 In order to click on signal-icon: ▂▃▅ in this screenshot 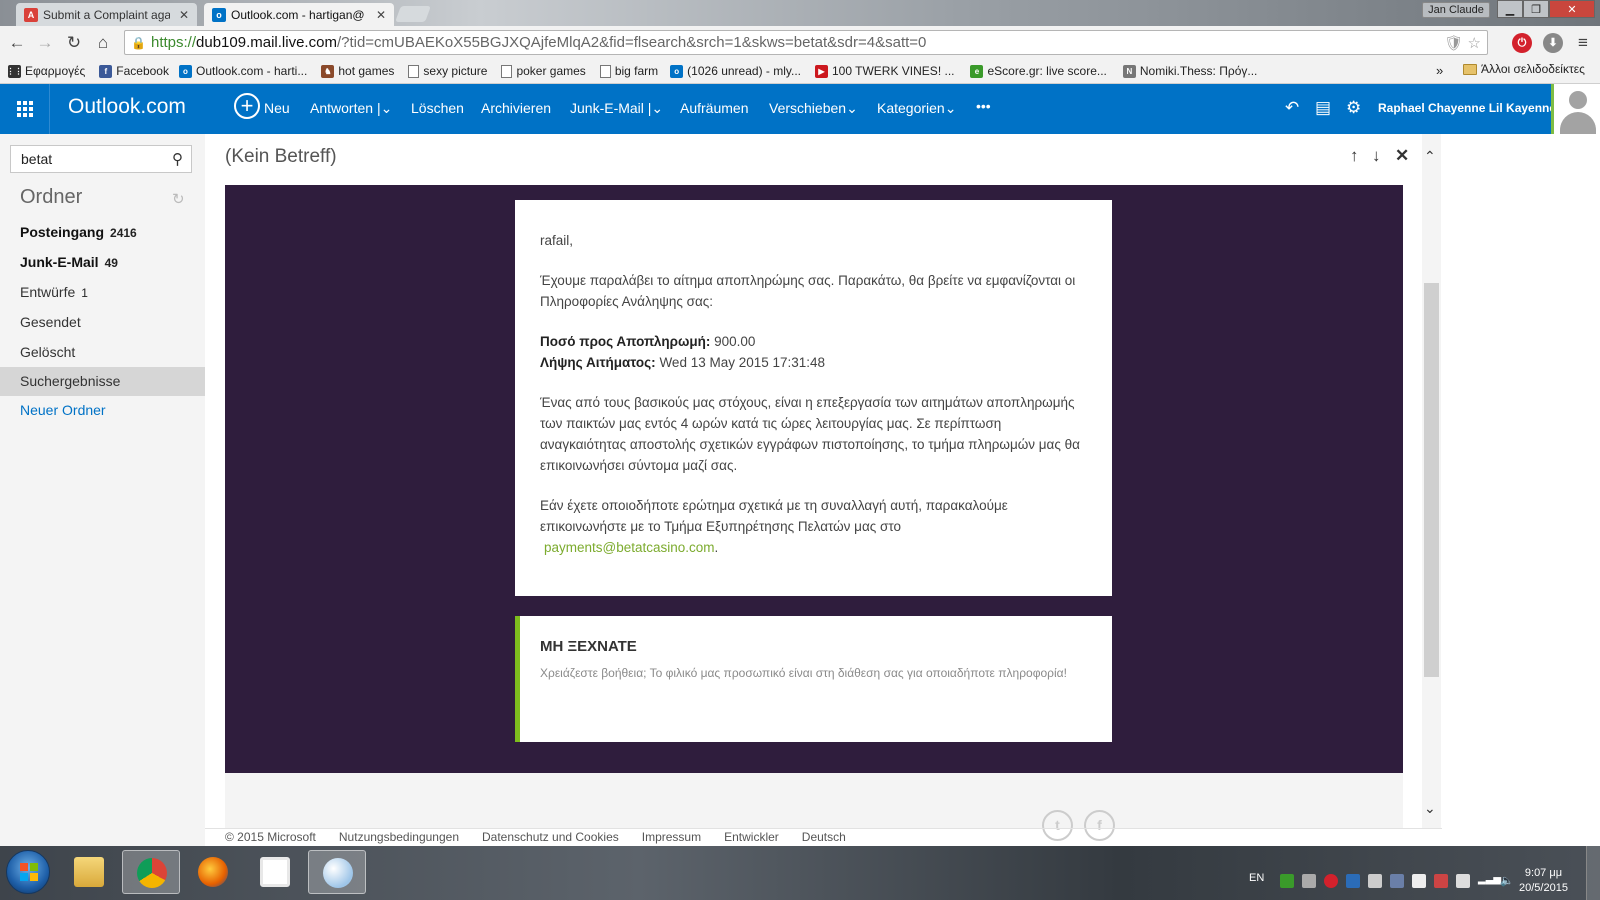, I will do `click(1489, 881)`.